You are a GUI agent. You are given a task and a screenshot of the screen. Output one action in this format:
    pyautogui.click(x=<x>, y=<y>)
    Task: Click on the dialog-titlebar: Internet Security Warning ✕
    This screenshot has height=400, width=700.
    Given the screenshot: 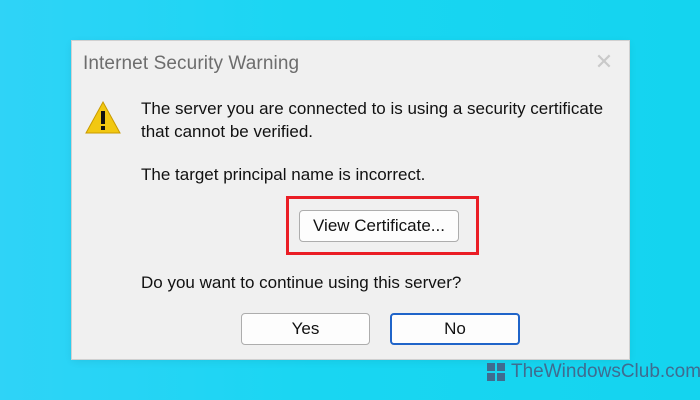 What is the action you would take?
    pyautogui.click(x=350, y=63)
    